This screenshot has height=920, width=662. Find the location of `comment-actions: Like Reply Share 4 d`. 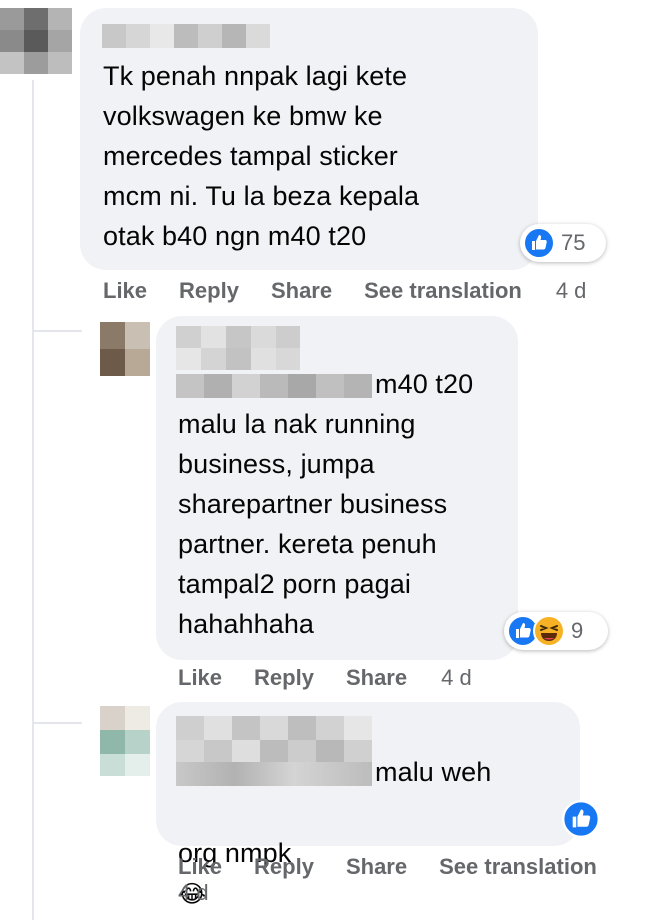

comment-actions: Like Reply Share 4 d is located at coordinates (325, 678).